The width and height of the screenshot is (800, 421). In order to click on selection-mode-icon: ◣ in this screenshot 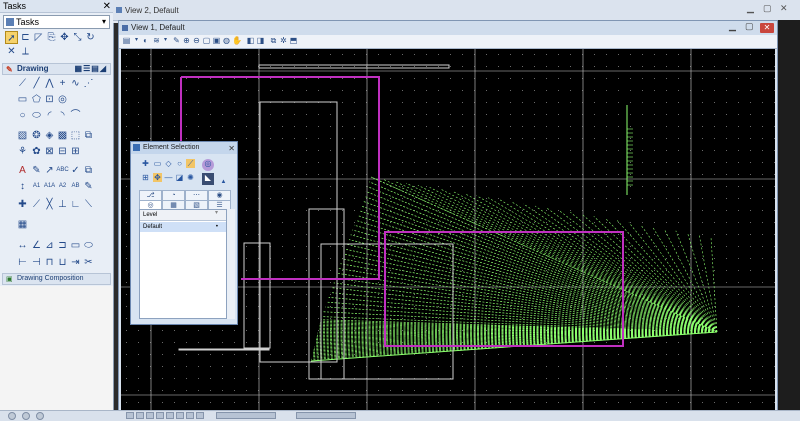, I will do `click(208, 179)`.